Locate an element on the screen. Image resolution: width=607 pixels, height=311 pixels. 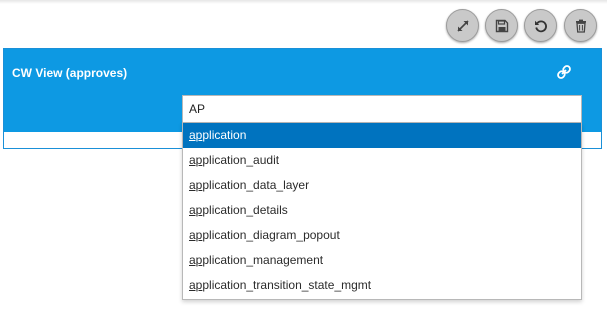
dropdown-option: application_management is located at coordinates (382, 260).